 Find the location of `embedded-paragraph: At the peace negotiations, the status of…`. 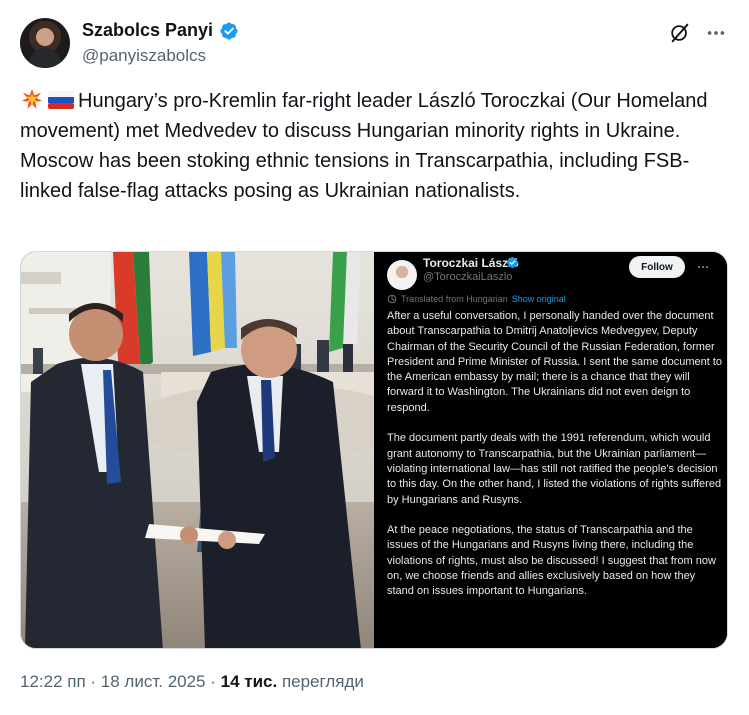

embedded-paragraph: At the peace negotiations, the status of… is located at coordinates (551, 561).